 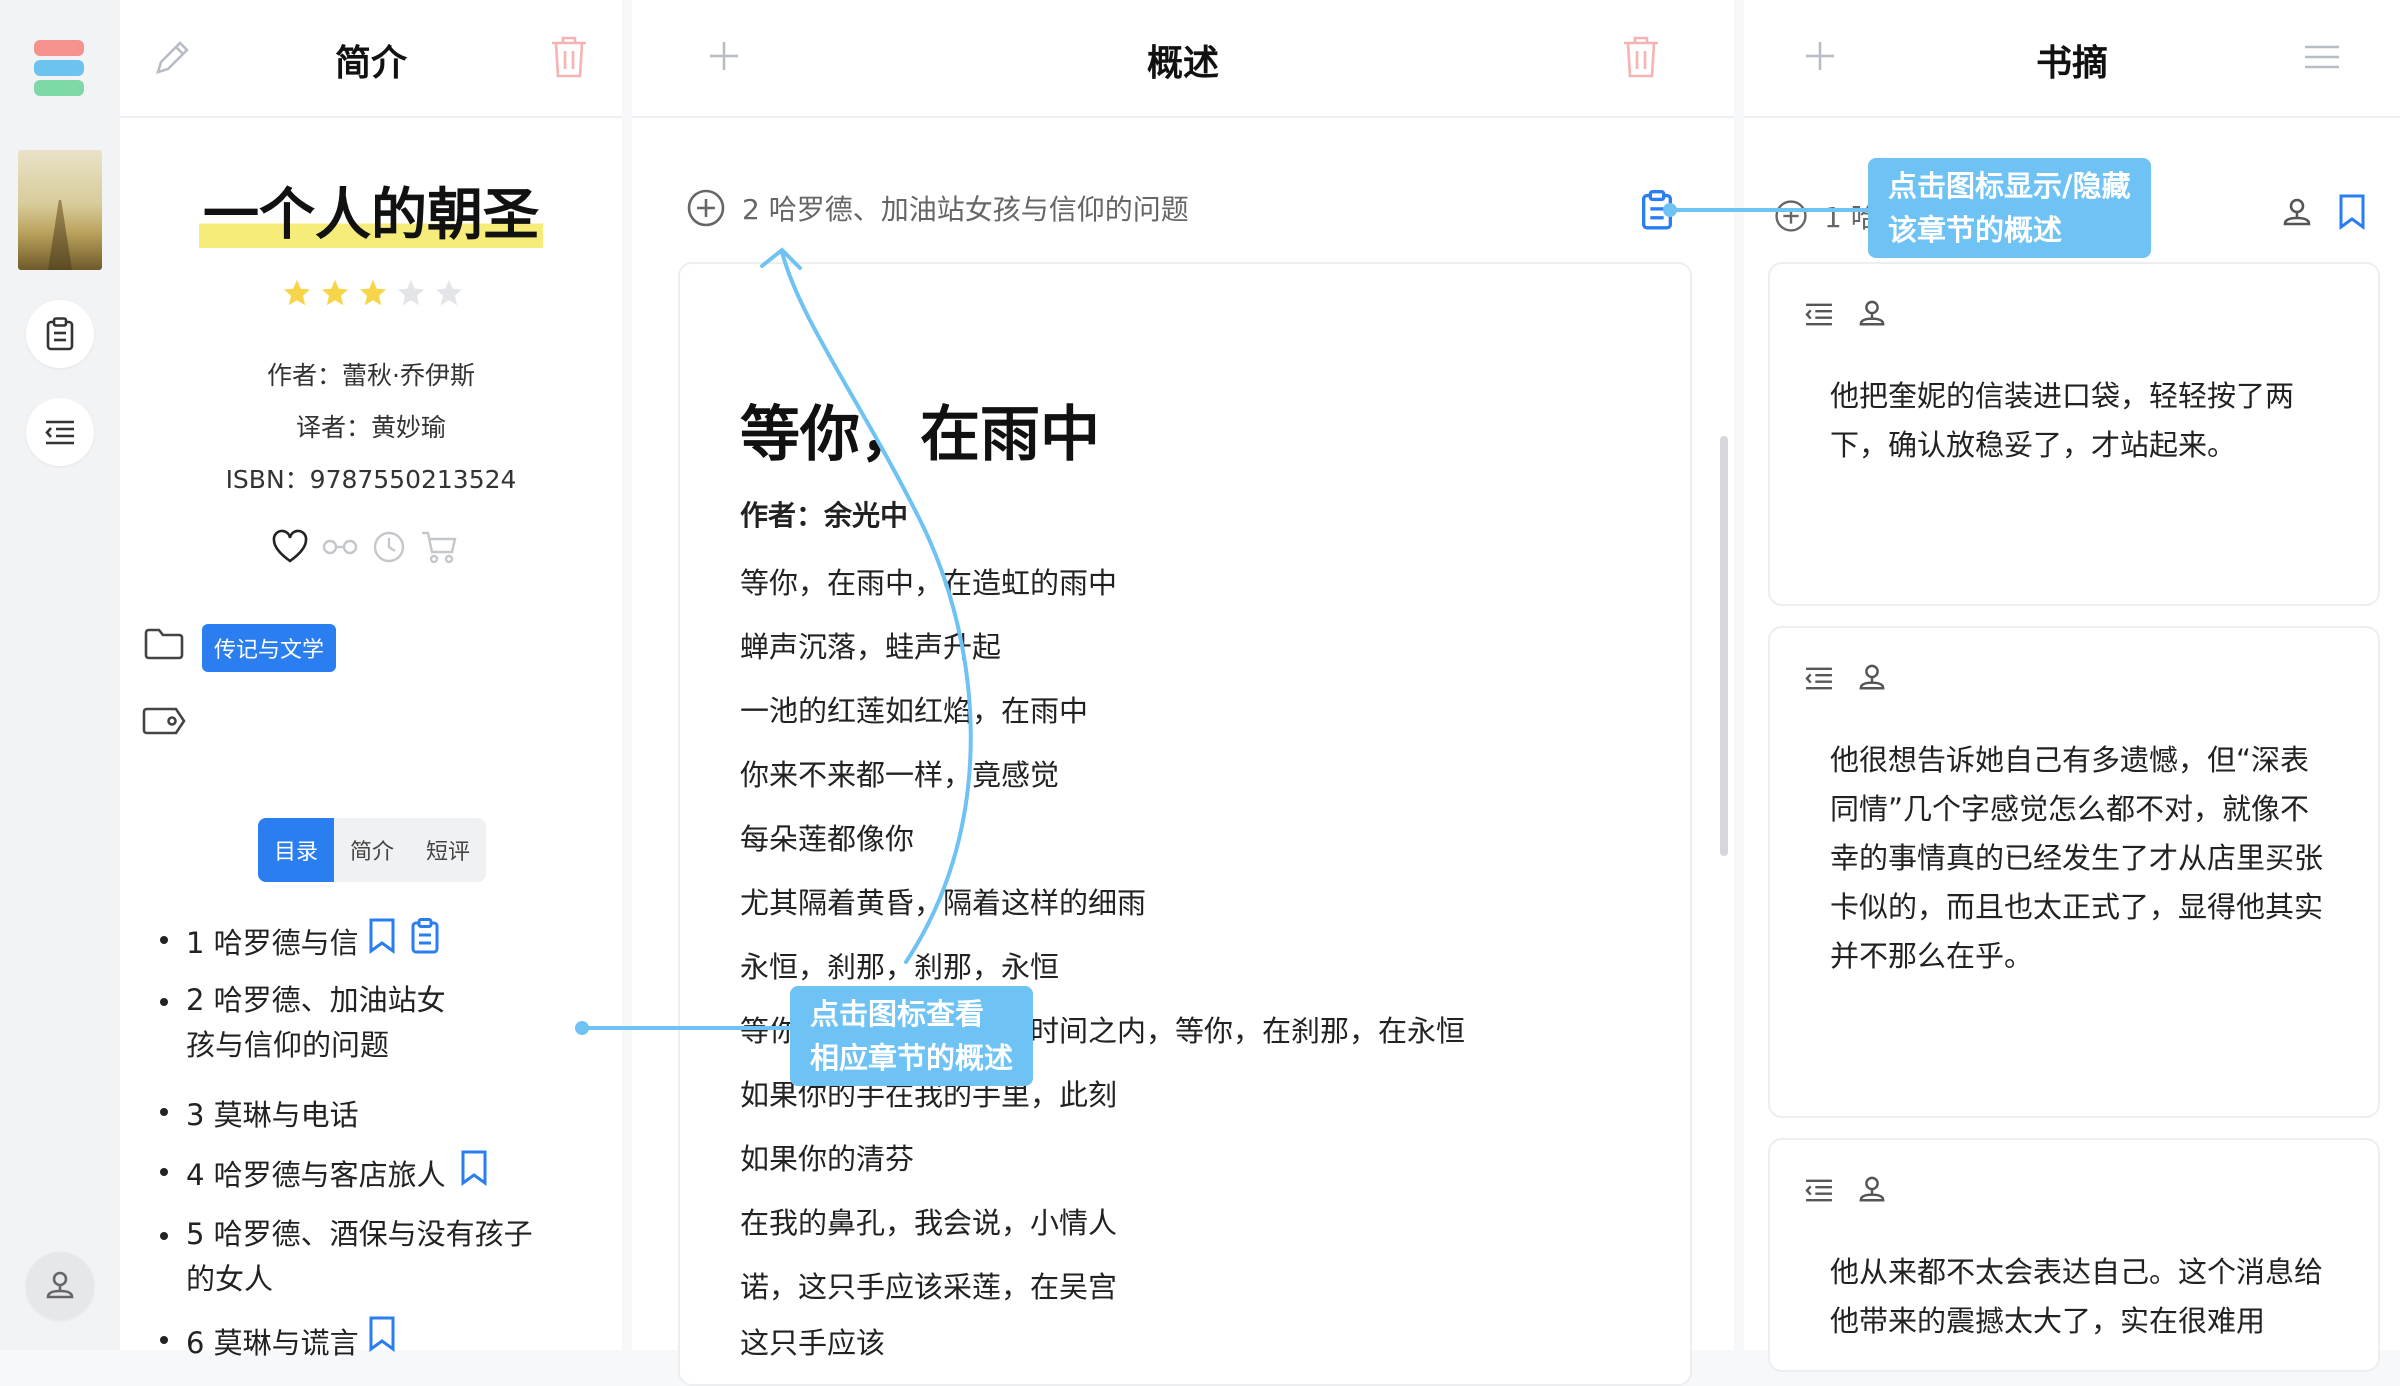 I want to click on poem-line: 尤其隔着黄昏，隔着这样的细雨, so click(x=943, y=903).